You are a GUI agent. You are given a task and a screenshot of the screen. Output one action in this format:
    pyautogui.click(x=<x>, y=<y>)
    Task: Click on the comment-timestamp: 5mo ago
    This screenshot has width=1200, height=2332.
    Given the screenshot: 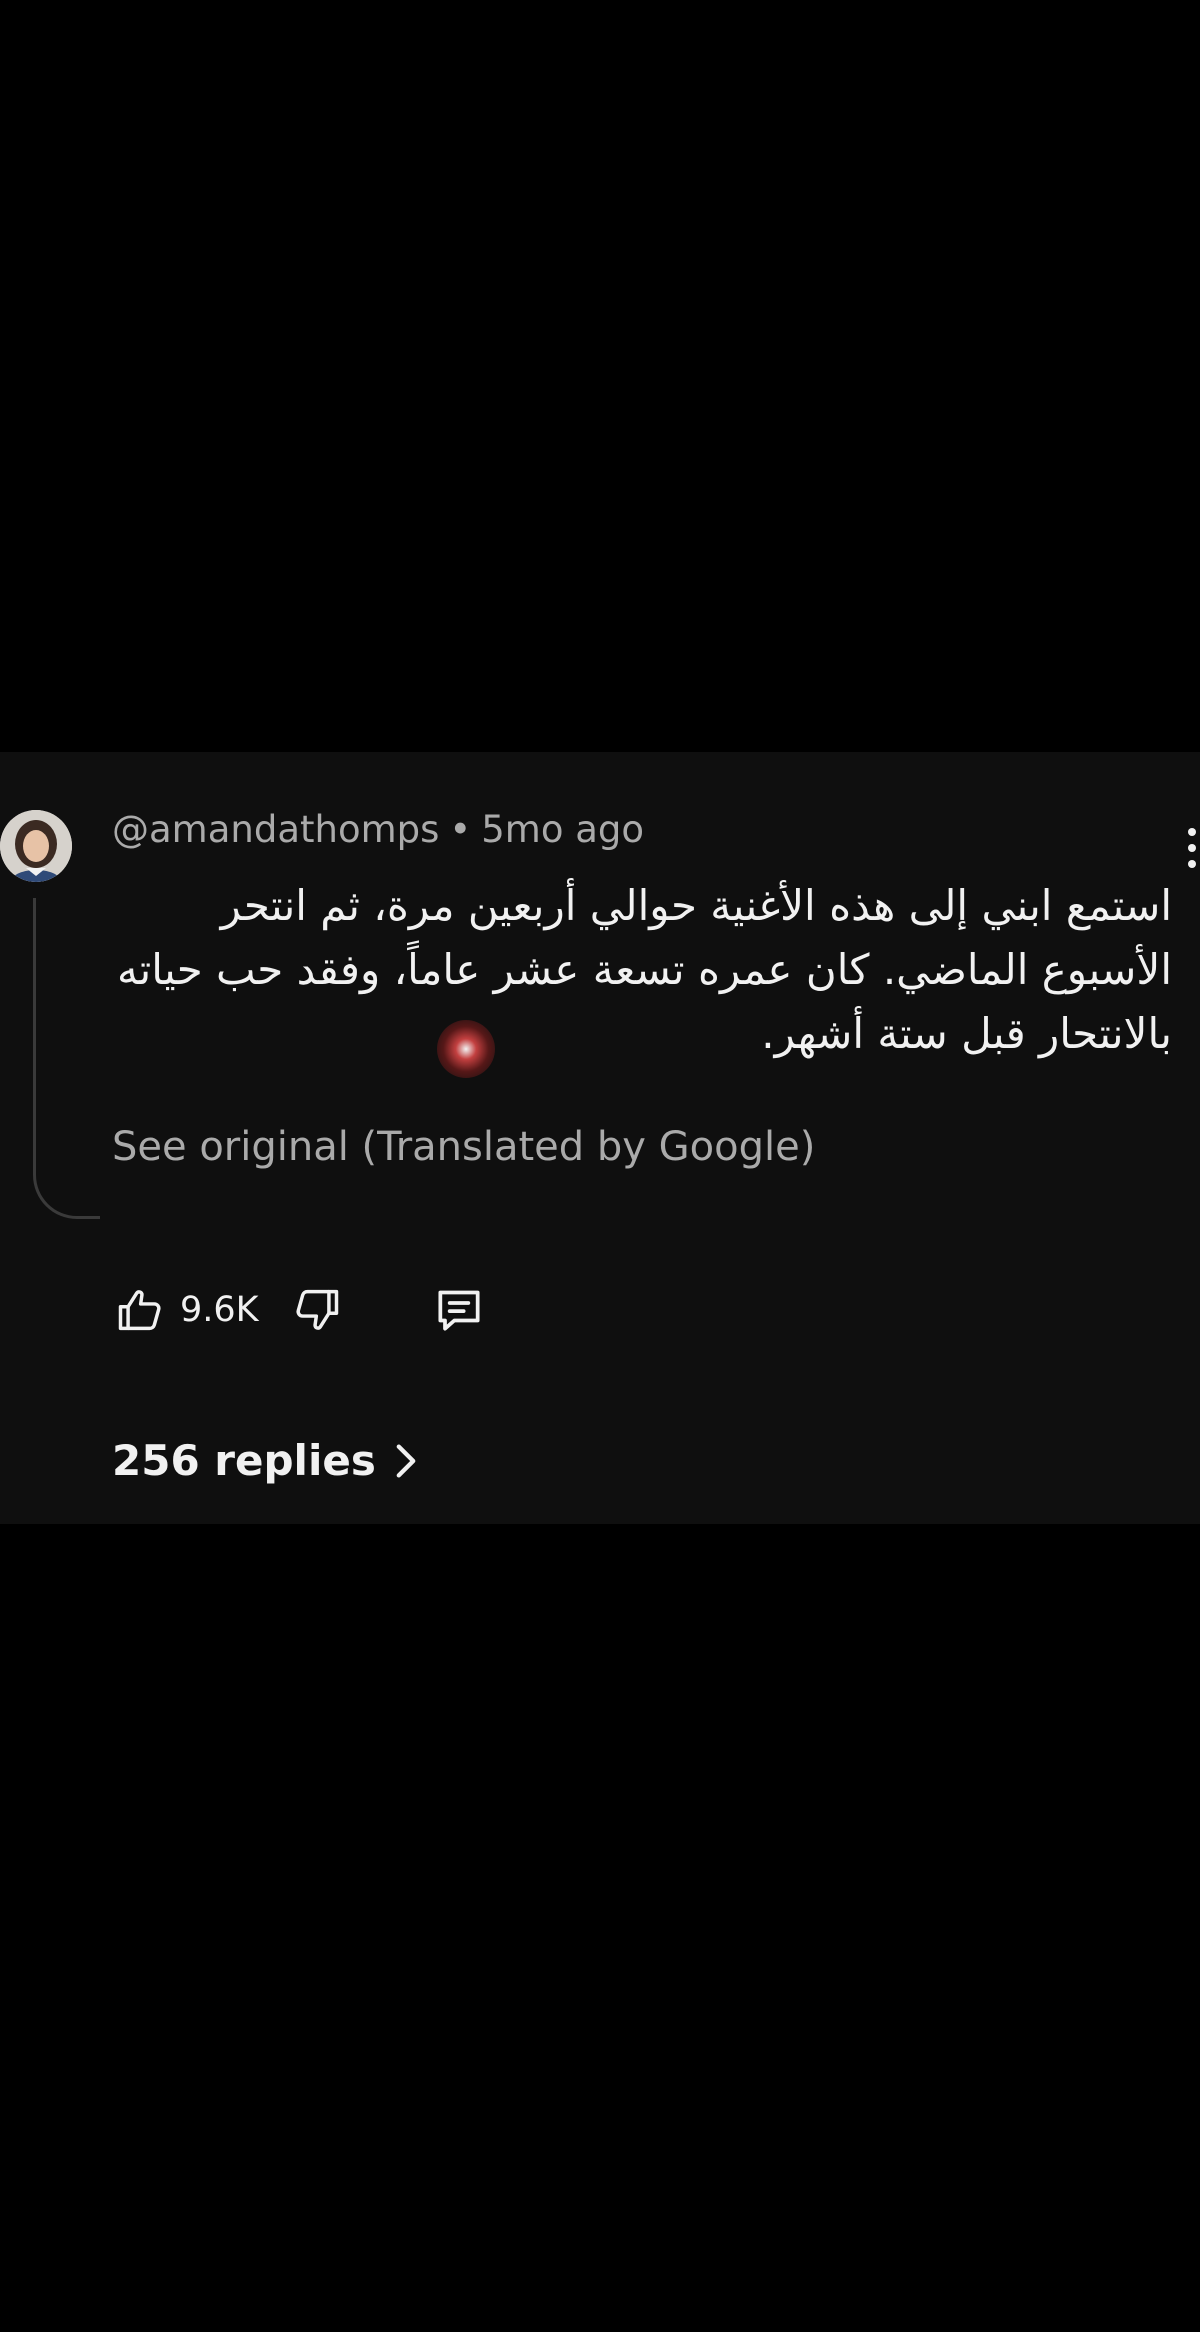 What is the action you would take?
    pyautogui.click(x=562, y=829)
    